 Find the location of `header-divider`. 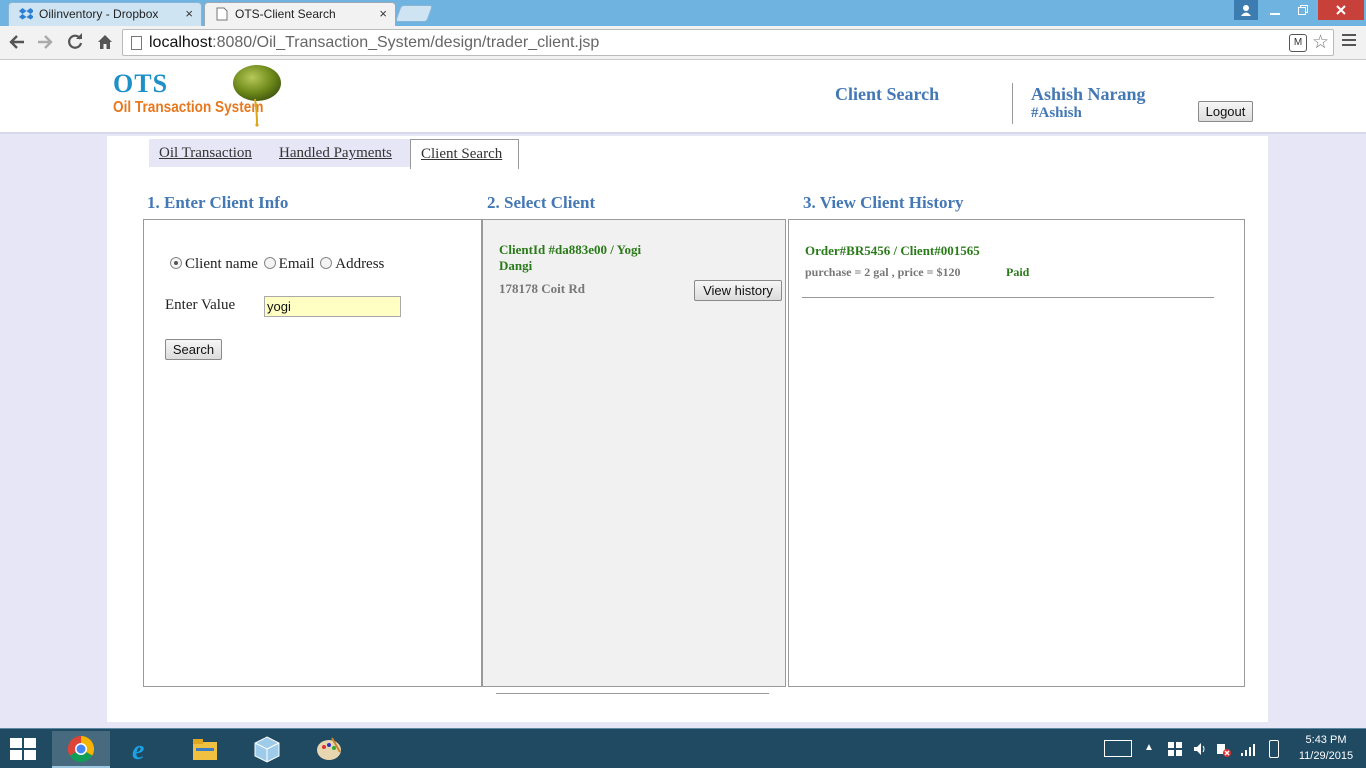

header-divider is located at coordinates (1012, 103).